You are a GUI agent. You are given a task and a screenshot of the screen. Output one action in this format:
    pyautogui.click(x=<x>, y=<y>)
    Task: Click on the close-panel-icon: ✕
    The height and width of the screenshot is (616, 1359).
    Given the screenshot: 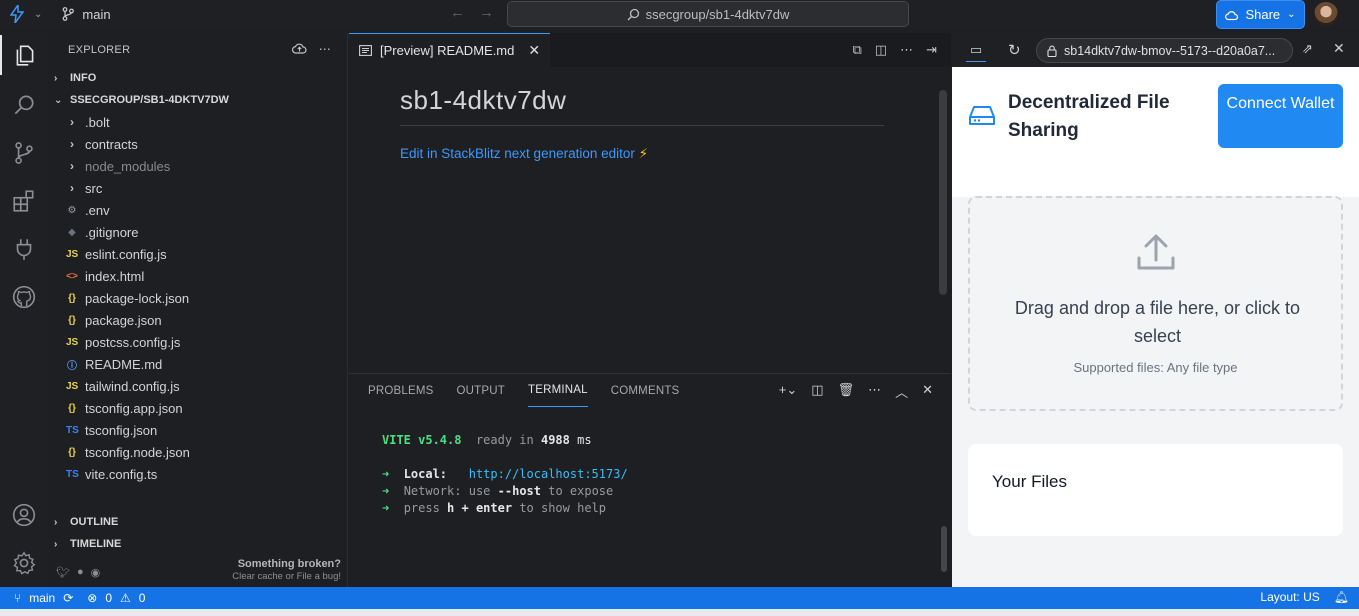 What is the action you would take?
    pyautogui.click(x=927, y=391)
    